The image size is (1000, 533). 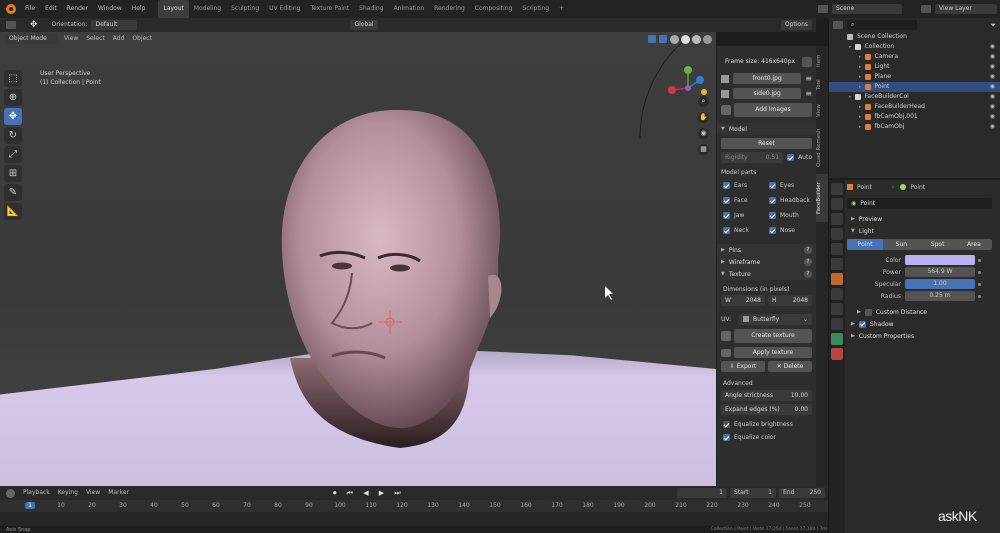 What do you see at coordinates (114, 25) in the screenshot?
I see `orientation-dropdown: Default` at bounding box center [114, 25].